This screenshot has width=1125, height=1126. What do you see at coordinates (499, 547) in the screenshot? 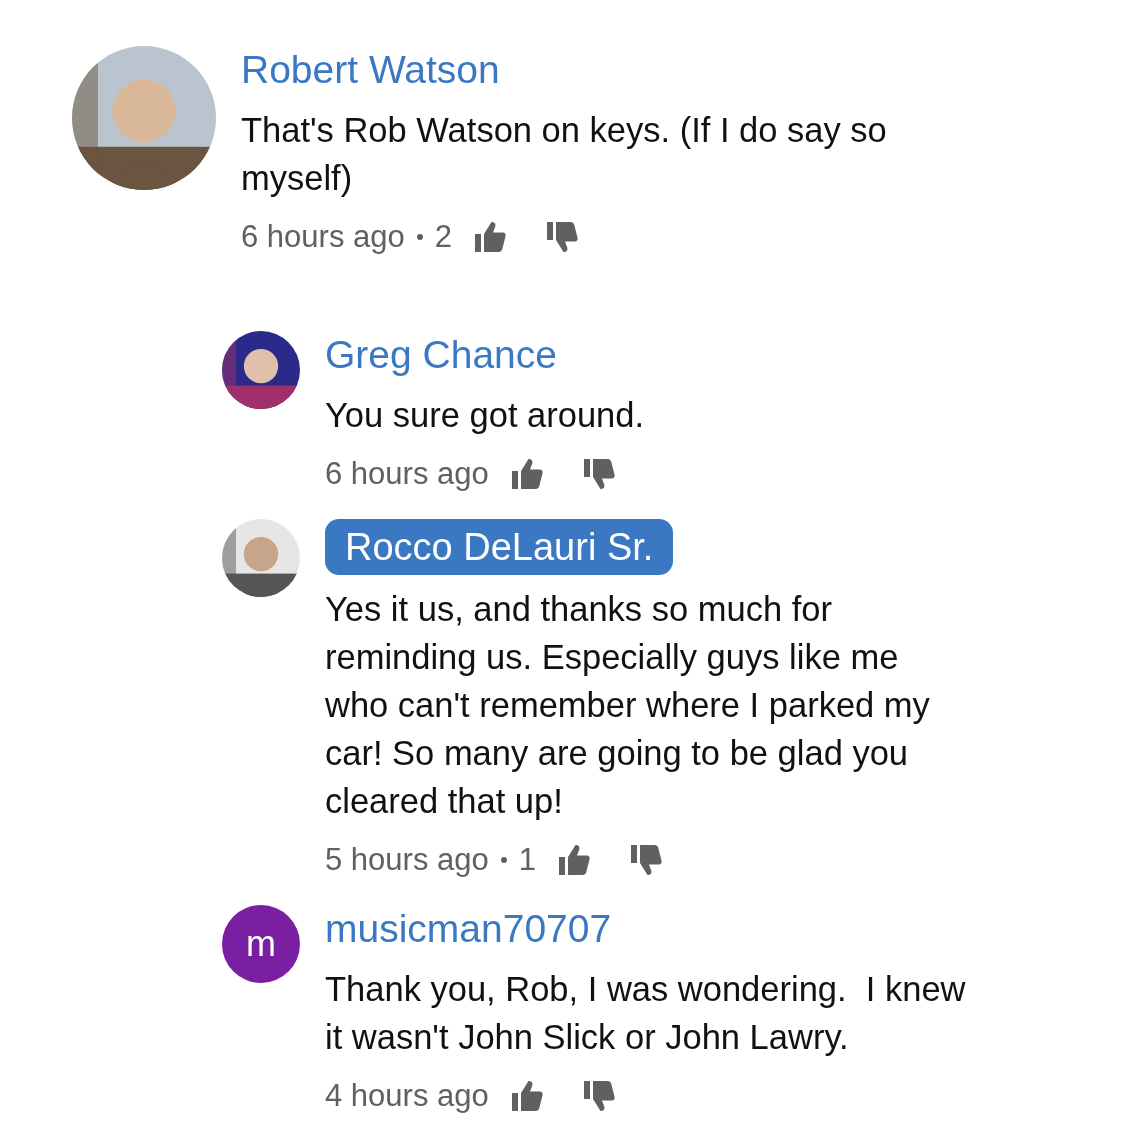
I see `author-badge: Rocco DeLauri Sr.` at bounding box center [499, 547].